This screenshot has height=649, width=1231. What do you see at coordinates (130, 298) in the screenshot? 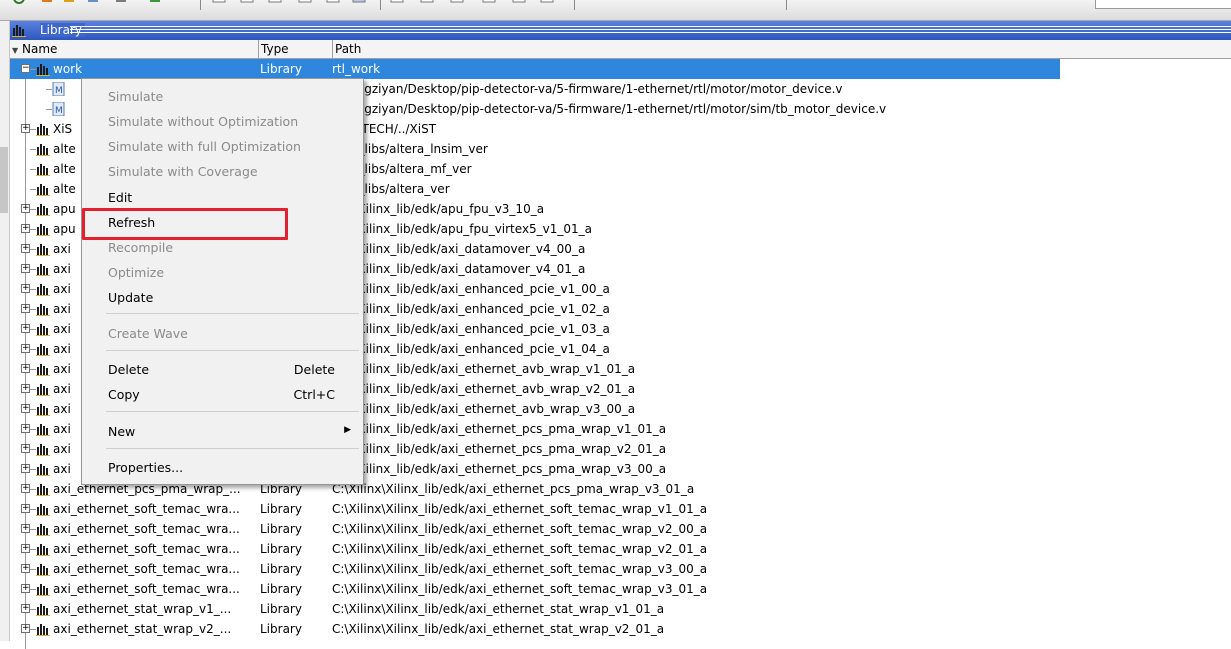
I see `menu-item-update: Update` at bounding box center [130, 298].